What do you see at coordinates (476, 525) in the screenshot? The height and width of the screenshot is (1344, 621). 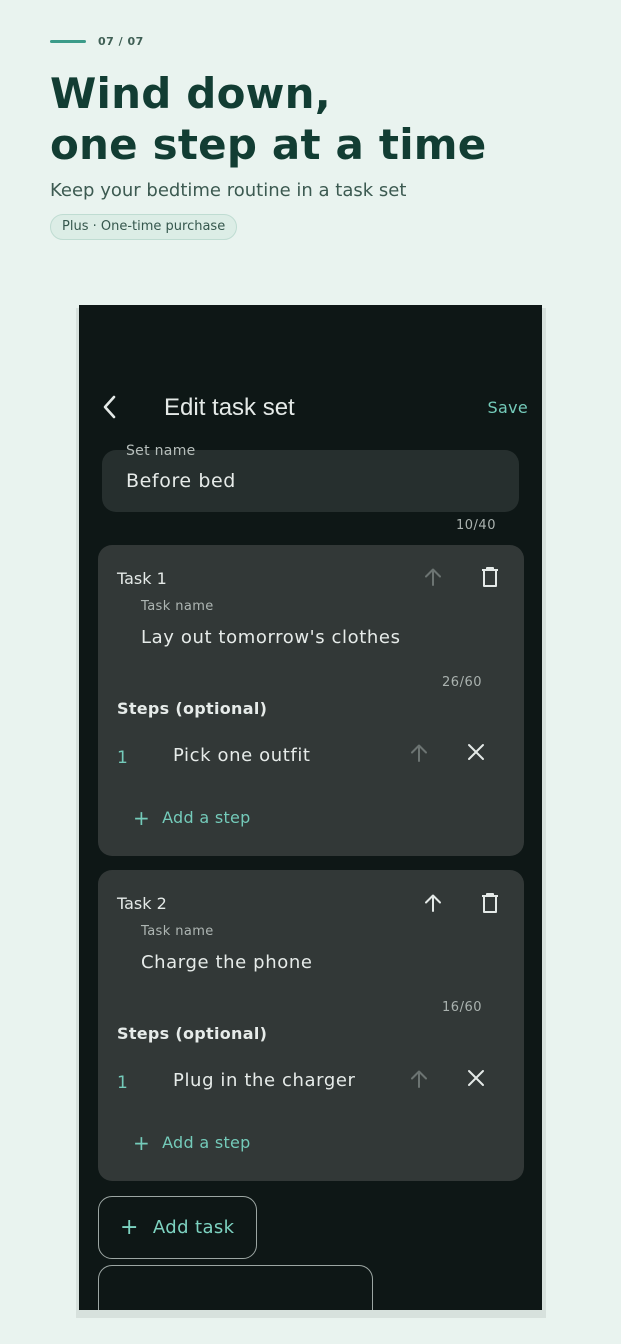 I see `set-name-counter: 10/40` at bounding box center [476, 525].